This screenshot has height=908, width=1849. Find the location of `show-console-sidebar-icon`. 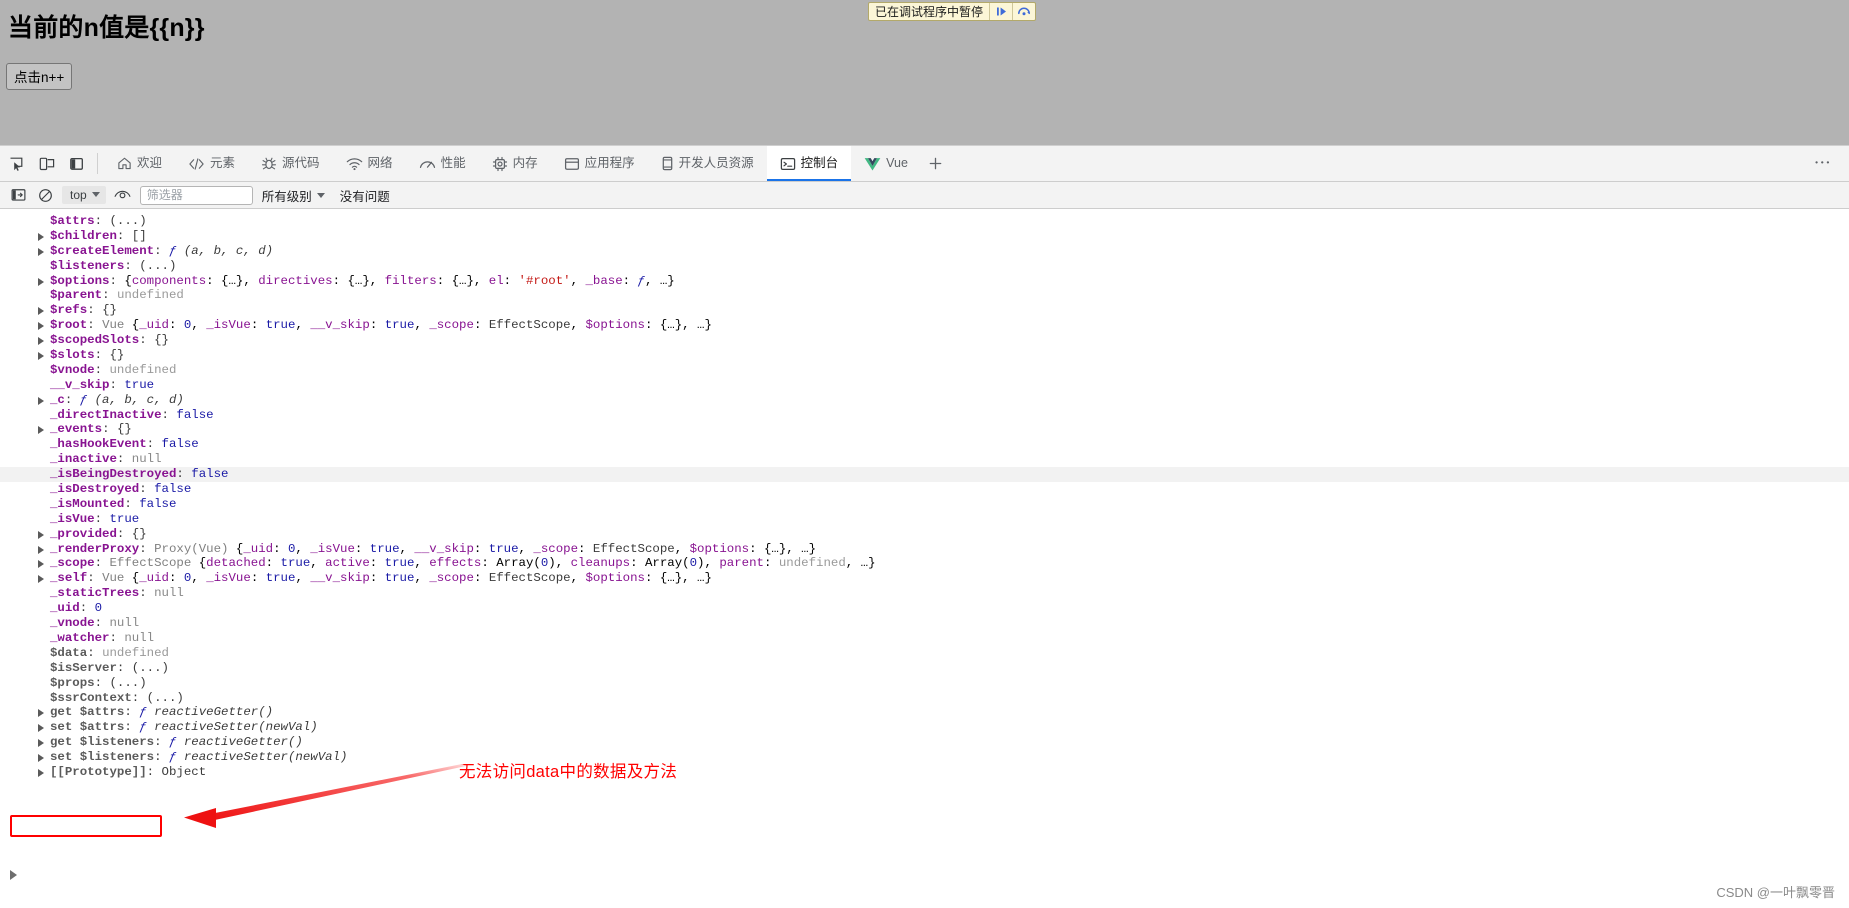

show-console-sidebar-icon is located at coordinates (18, 195).